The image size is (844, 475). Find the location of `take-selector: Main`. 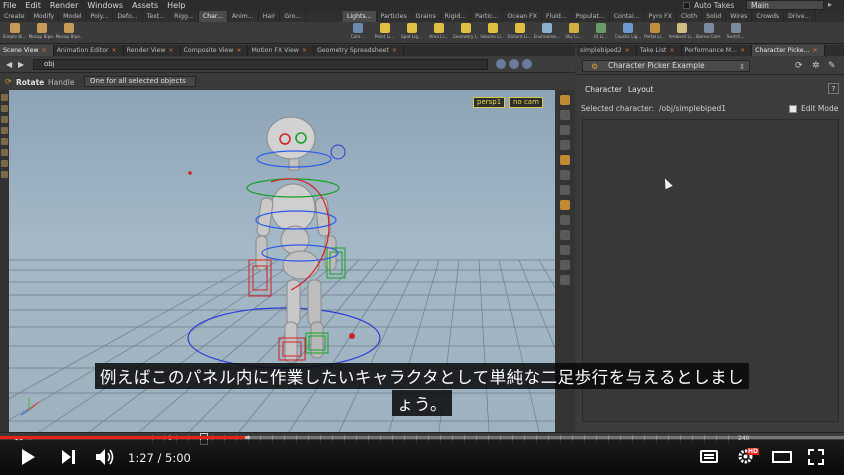

take-selector: Main is located at coordinates (785, 5).